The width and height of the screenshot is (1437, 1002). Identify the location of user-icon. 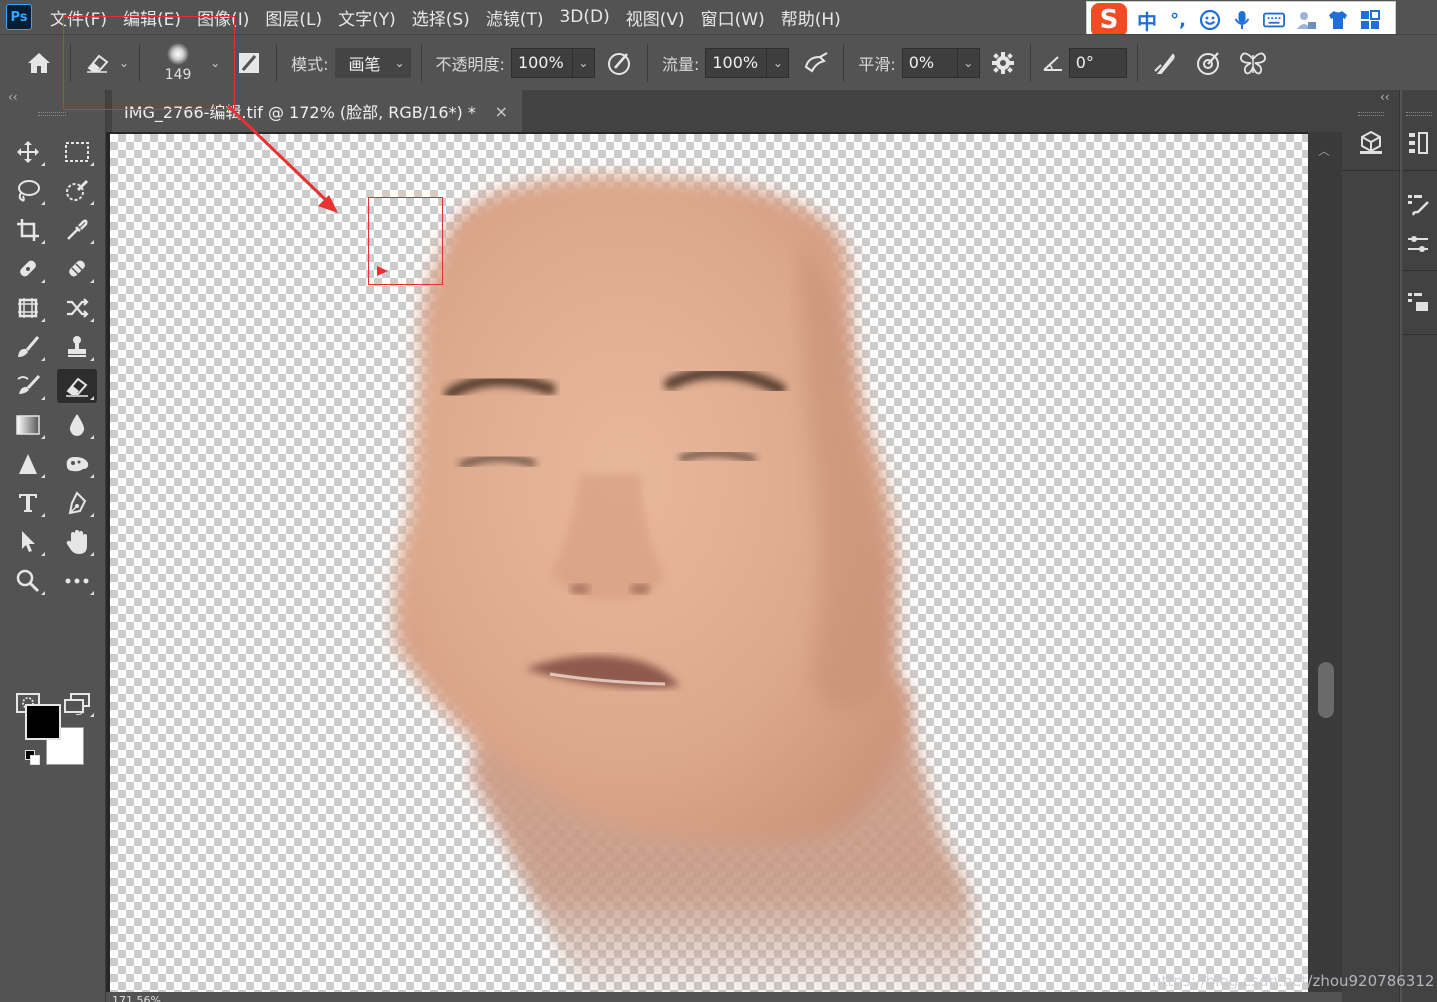
(1306, 20).